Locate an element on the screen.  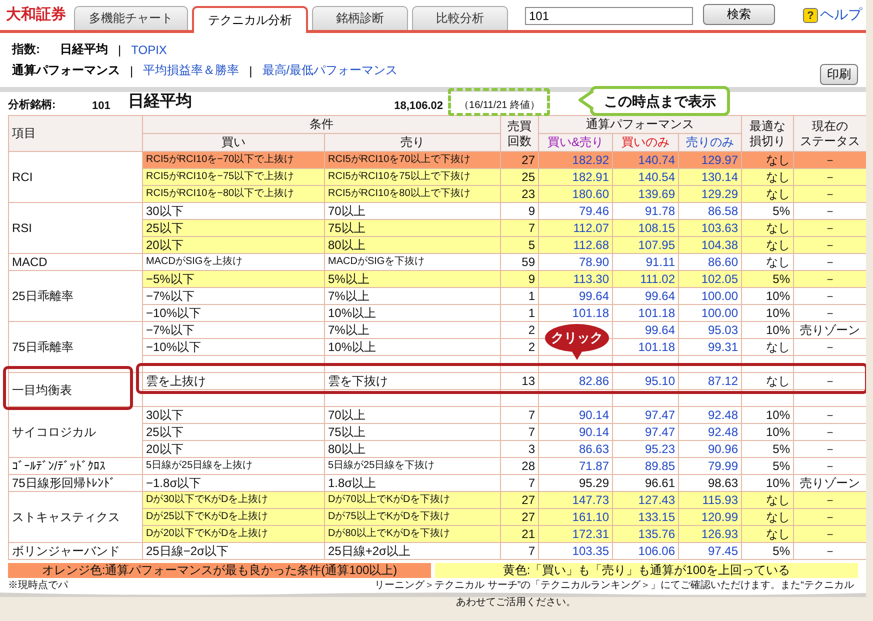
performance-value: 103.63 is located at coordinates (710, 228).